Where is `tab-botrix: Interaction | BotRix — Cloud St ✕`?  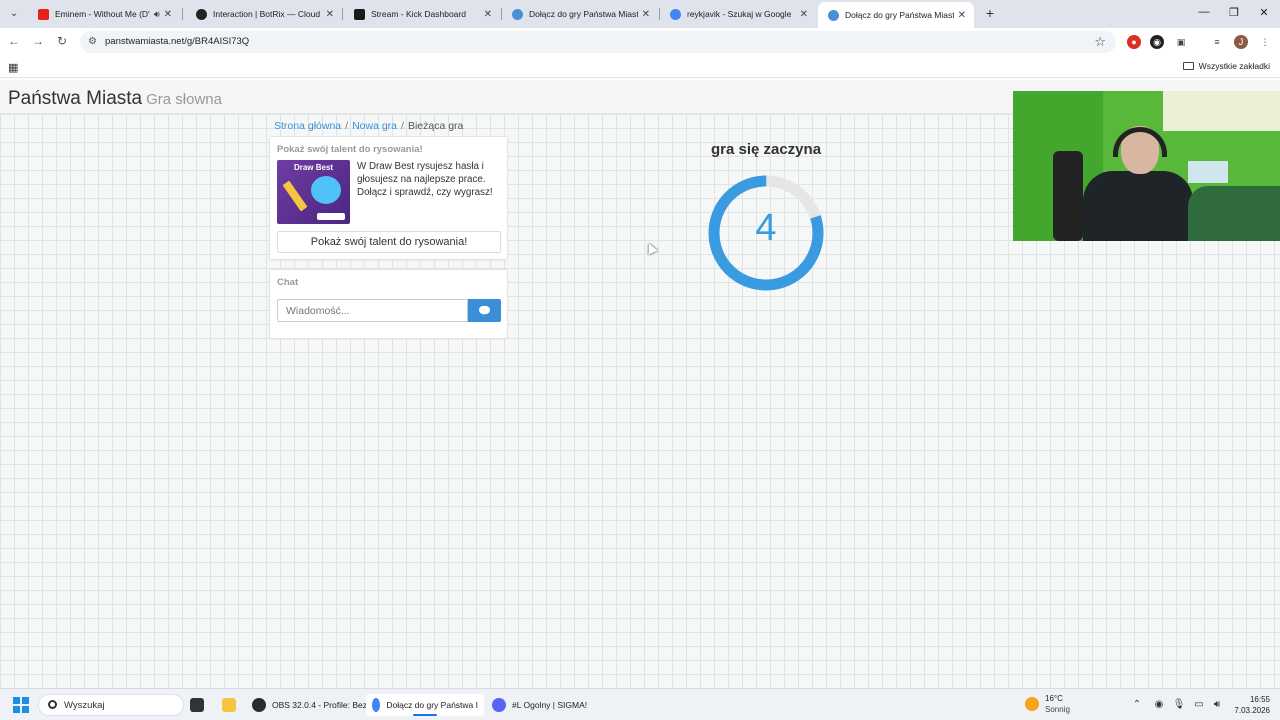 tab-botrix: Interaction | BotRix — Cloud St ✕ is located at coordinates (264, 14).